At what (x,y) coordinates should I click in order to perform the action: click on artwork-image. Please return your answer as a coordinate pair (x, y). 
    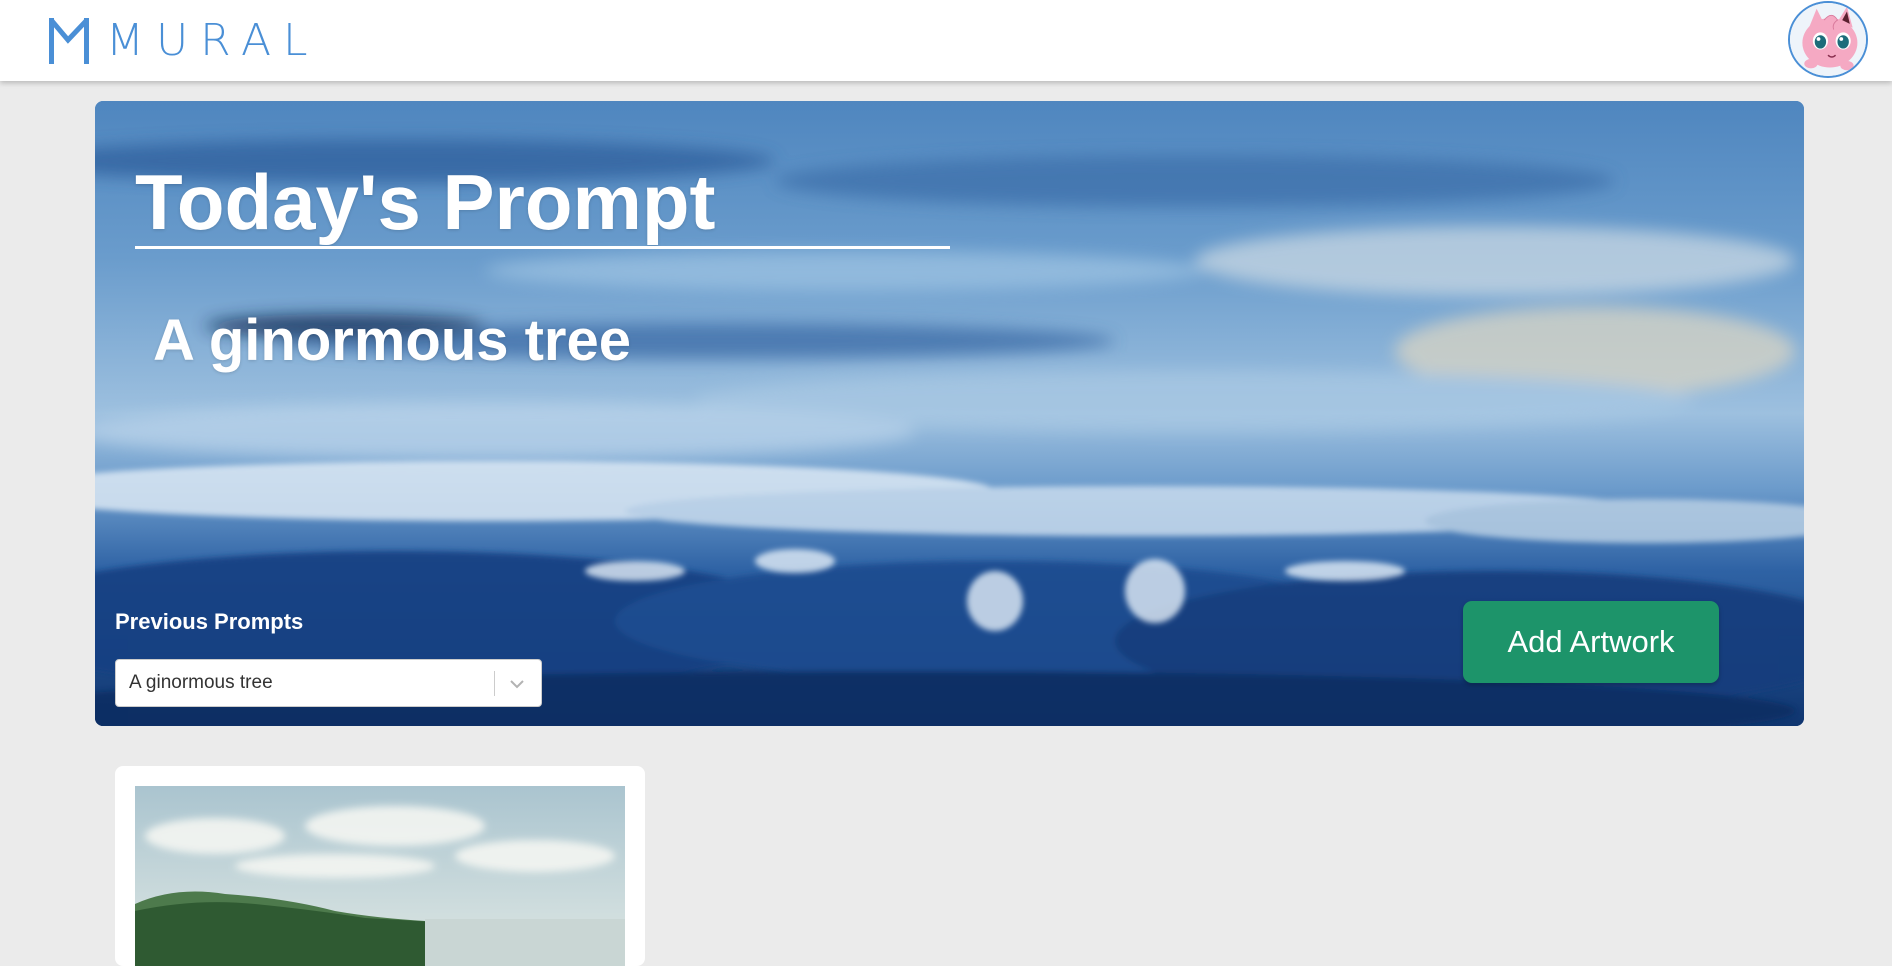
    Looking at the image, I should click on (380, 876).